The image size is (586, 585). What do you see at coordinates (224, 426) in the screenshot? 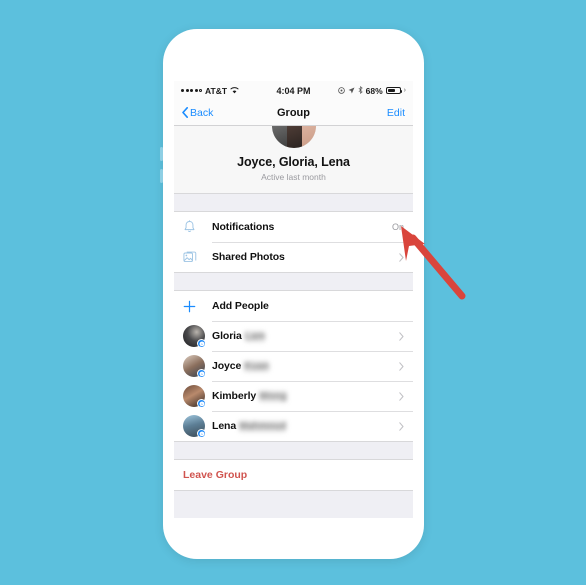
I see `member-first-name: Lena` at bounding box center [224, 426].